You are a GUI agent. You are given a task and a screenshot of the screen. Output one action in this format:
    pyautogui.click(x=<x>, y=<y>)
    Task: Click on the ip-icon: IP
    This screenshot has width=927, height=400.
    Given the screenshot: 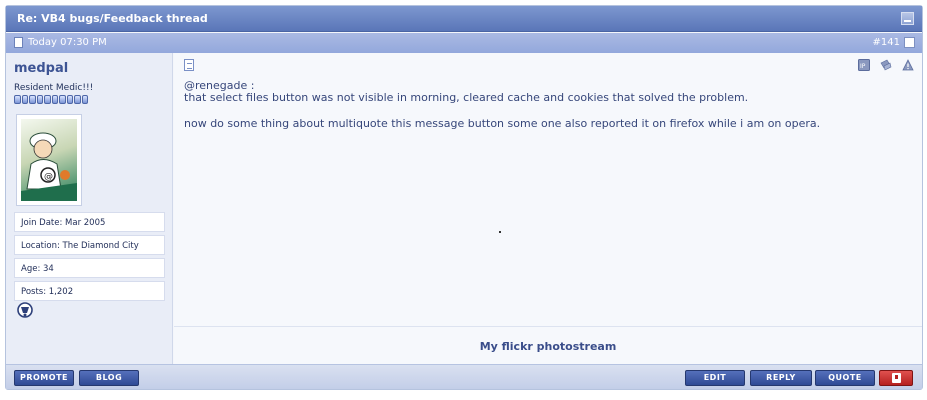 What is the action you would take?
    pyautogui.click(x=864, y=65)
    